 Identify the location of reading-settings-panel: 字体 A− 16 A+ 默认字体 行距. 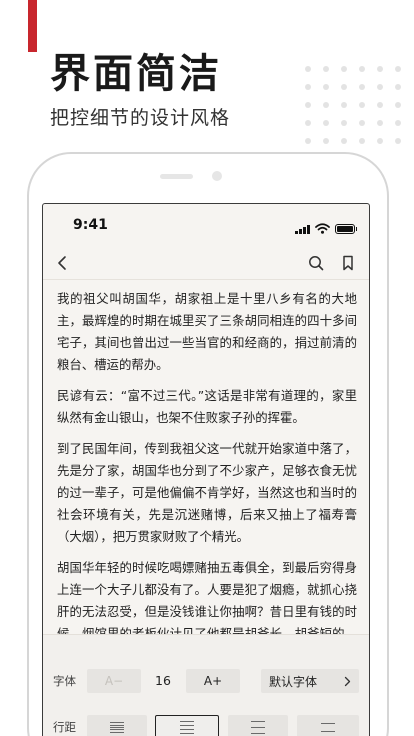
(206, 685).